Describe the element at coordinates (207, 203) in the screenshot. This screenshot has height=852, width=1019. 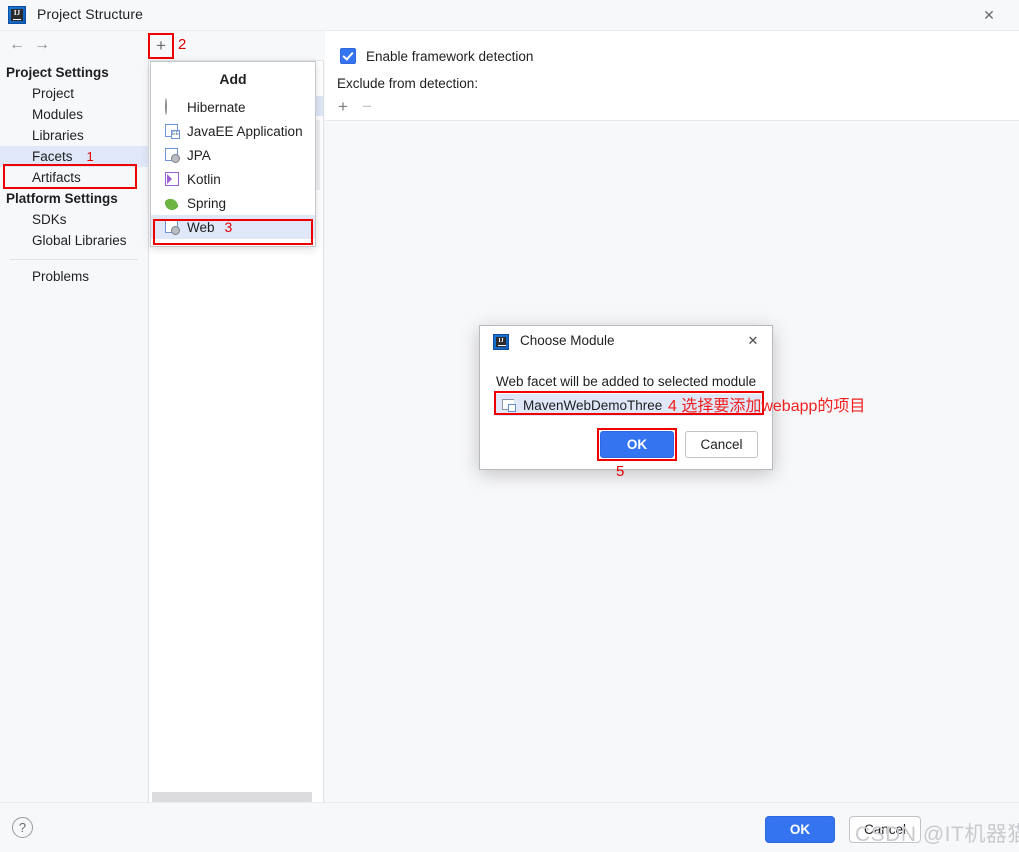
I see `add-menu-item-label: Spring` at that location.